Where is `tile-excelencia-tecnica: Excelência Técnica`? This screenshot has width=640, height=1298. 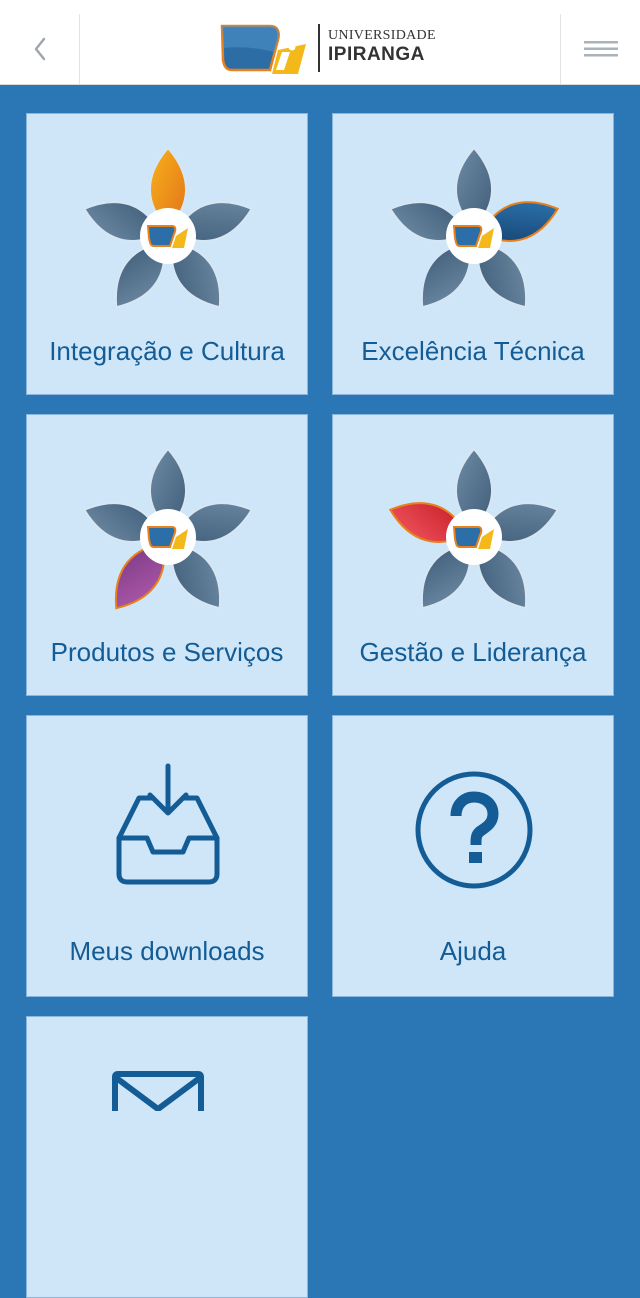
tile-excelencia-tecnica: Excelência Técnica is located at coordinates (473, 254).